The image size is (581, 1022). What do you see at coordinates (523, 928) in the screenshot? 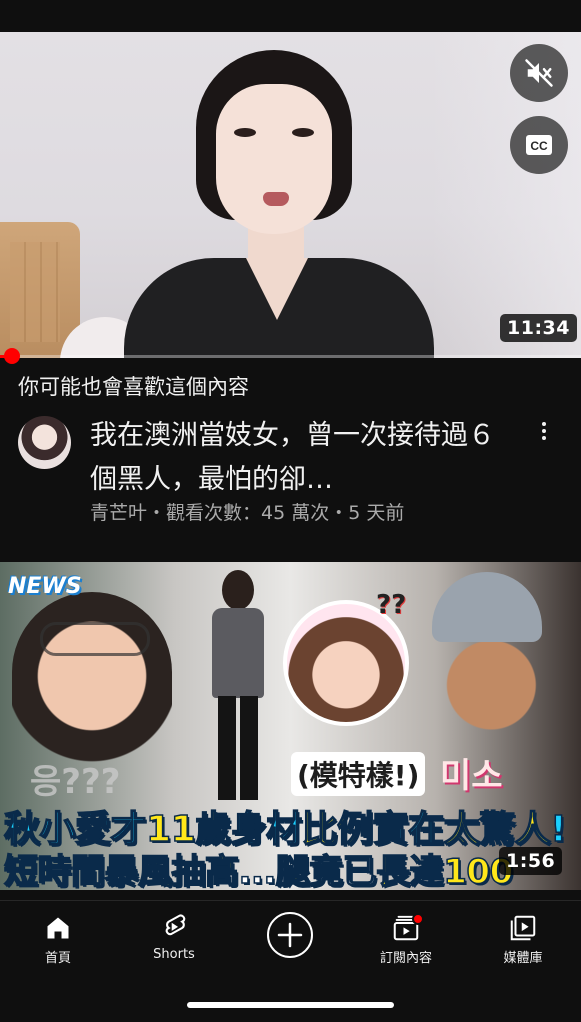
I see `library-icon` at bounding box center [523, 928].